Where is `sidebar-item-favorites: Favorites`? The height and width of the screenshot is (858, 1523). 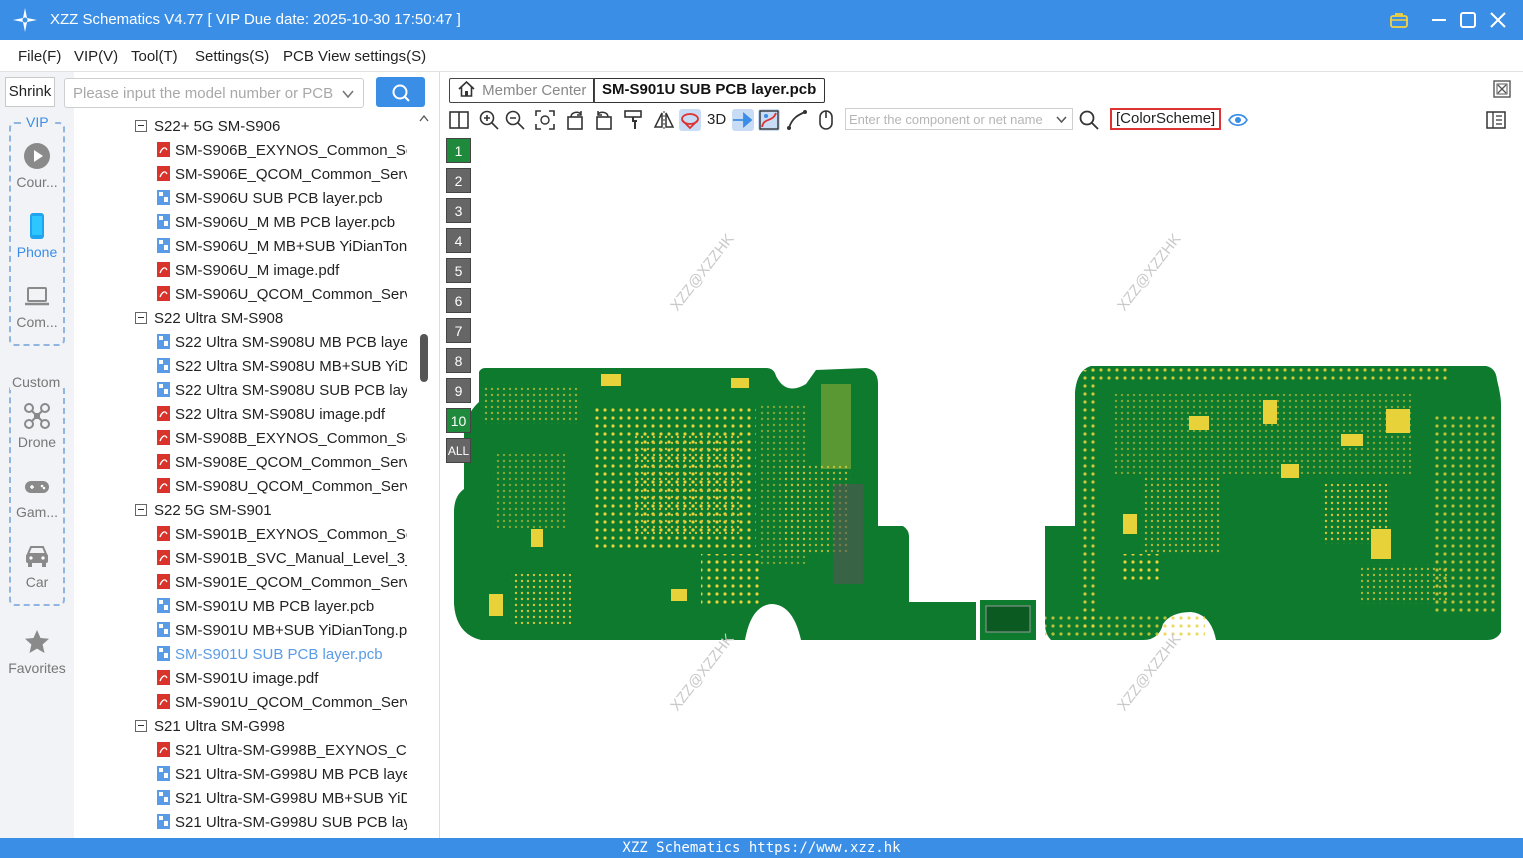
sidebar-item-favorites: Favorites is located at coordinates (37, 652).